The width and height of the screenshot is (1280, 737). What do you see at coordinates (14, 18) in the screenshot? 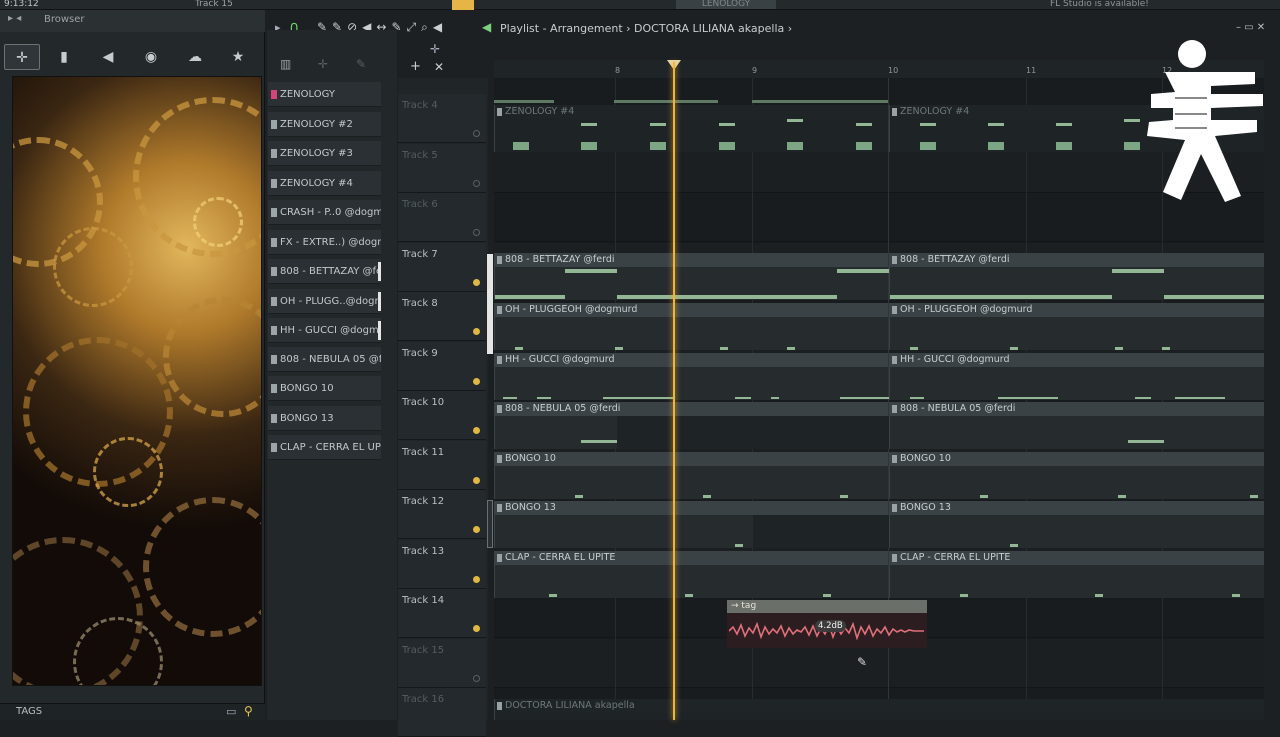
I see `menu-arrows-icon: ▸ ◂` at bounding box center [14, 18].